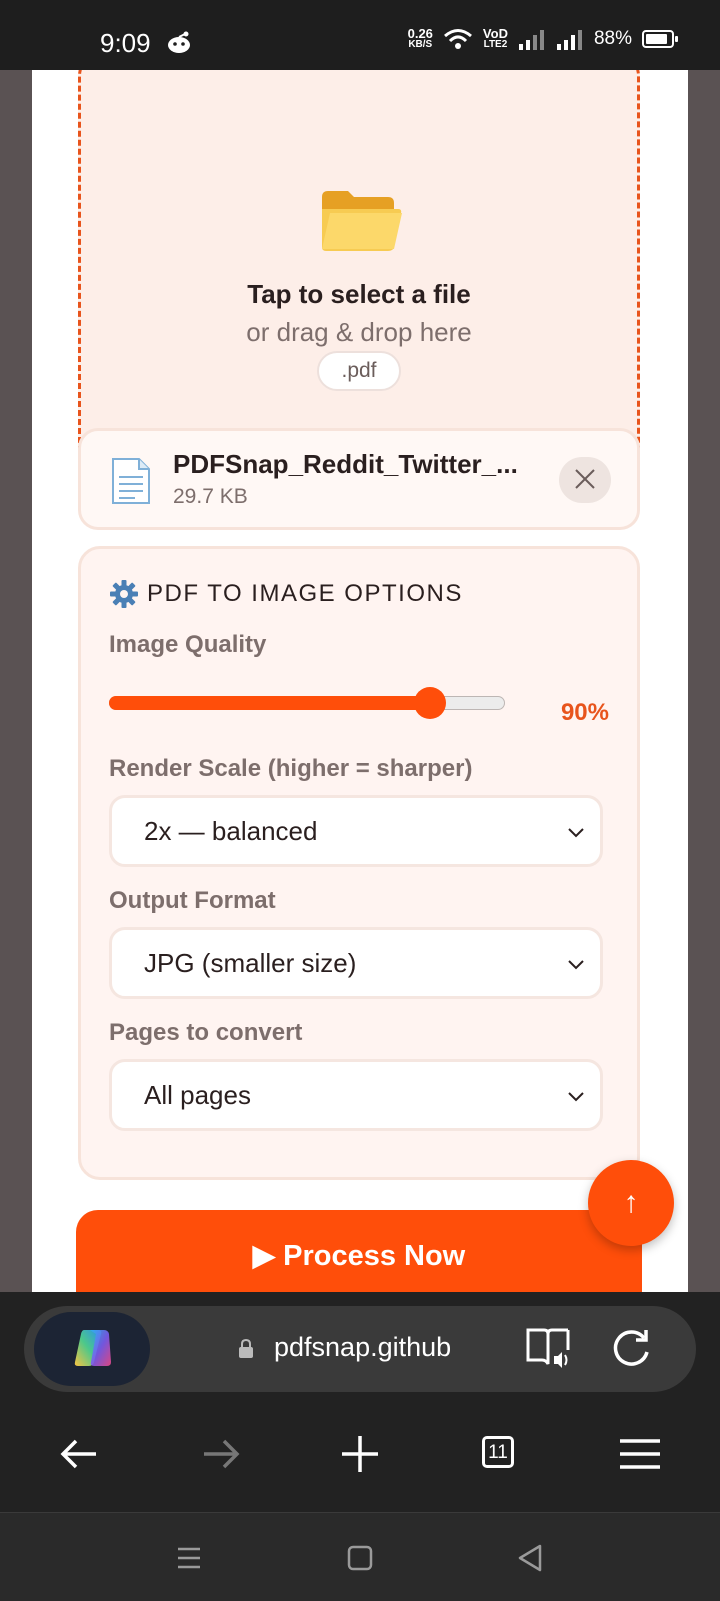 The height and width of the screenshot is (1601, 720). I want to click on home-button, so click(360, 1558).